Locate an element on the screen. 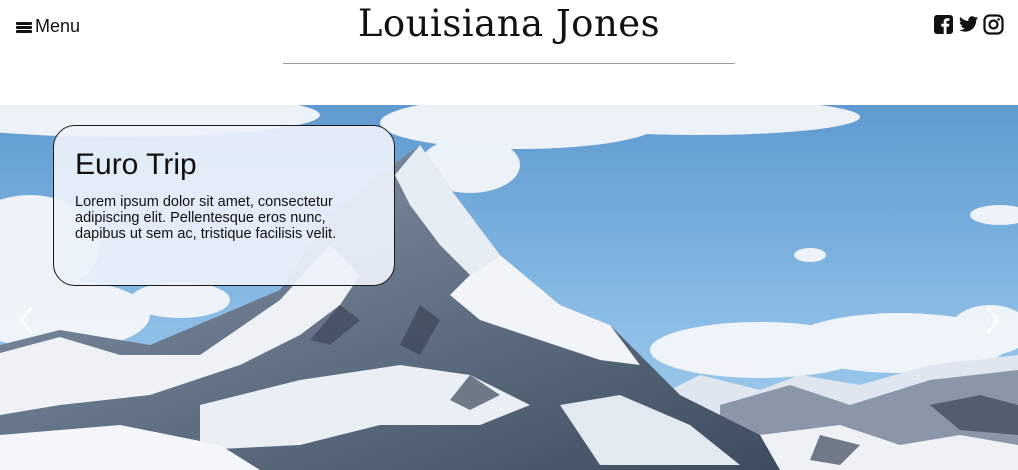  chevron-left-icon is located at coordinates (26, 320).